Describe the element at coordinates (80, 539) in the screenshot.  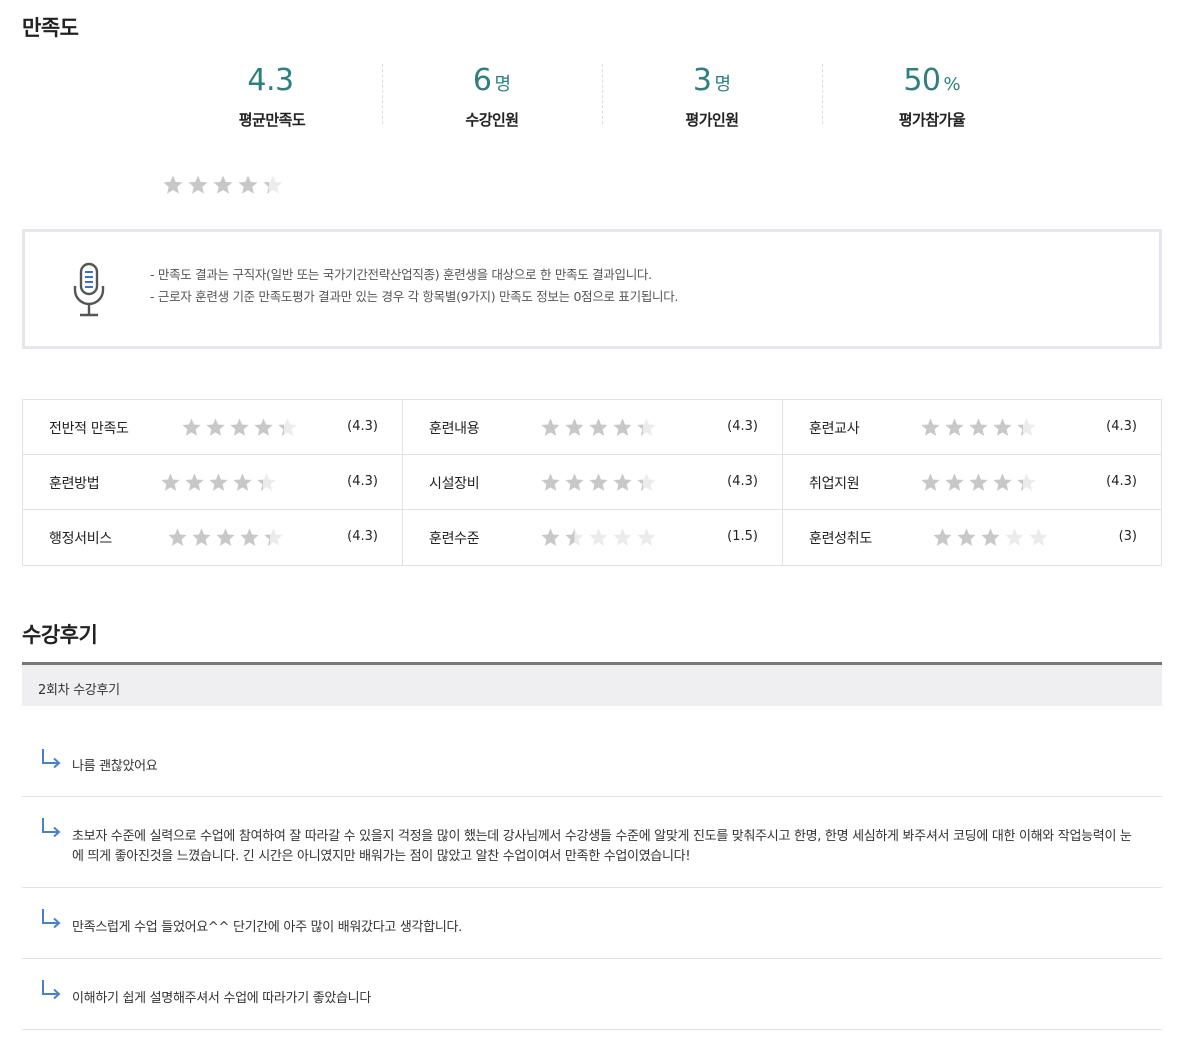
I see `rating-label: 행정서비스` at that location.